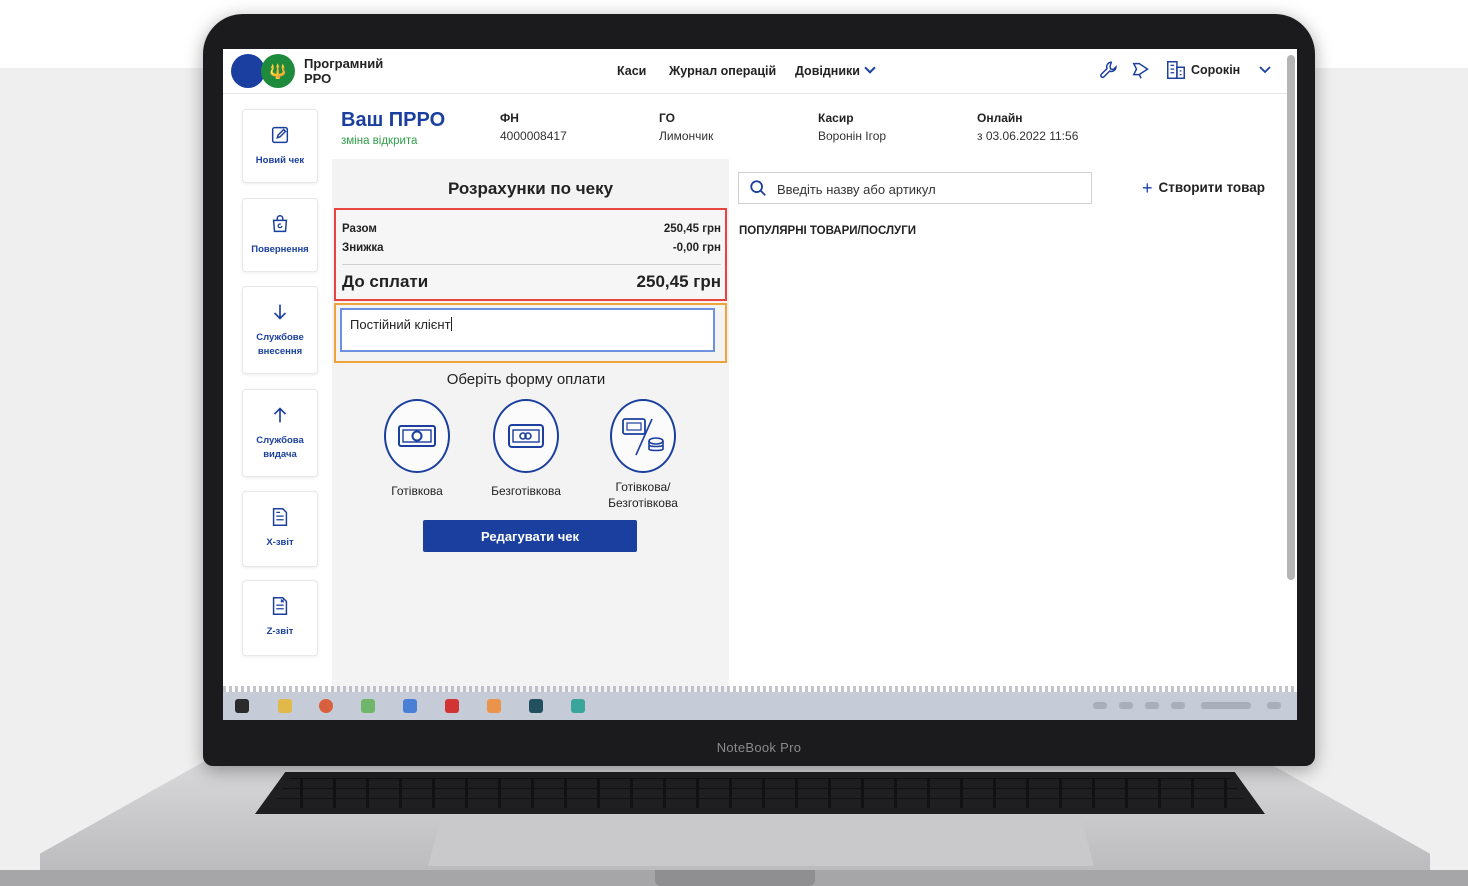 The width and height of the screenshot is (1468, 886). I want to click on pay-card-label: Безготівкова, so click(526, 491).